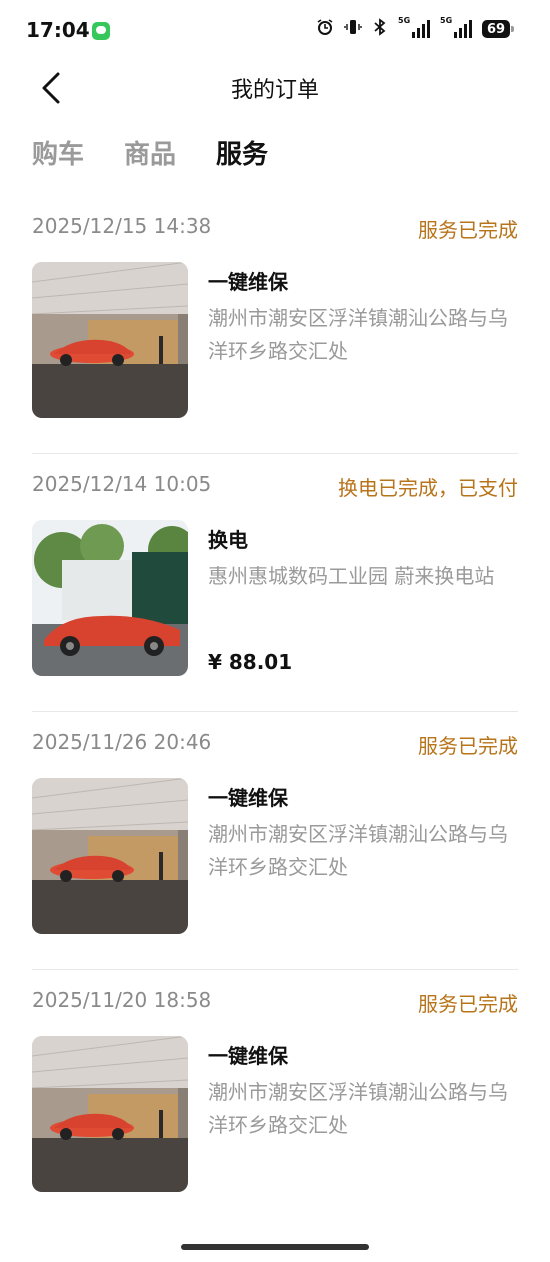 Image resolution: width=550 pixels, height=1262 pixels. What do you see at coordinates (122, 1000) in the screenshot?
I see `order-date: 2025/11/20 18:58` at bounding box center [122, 1000].